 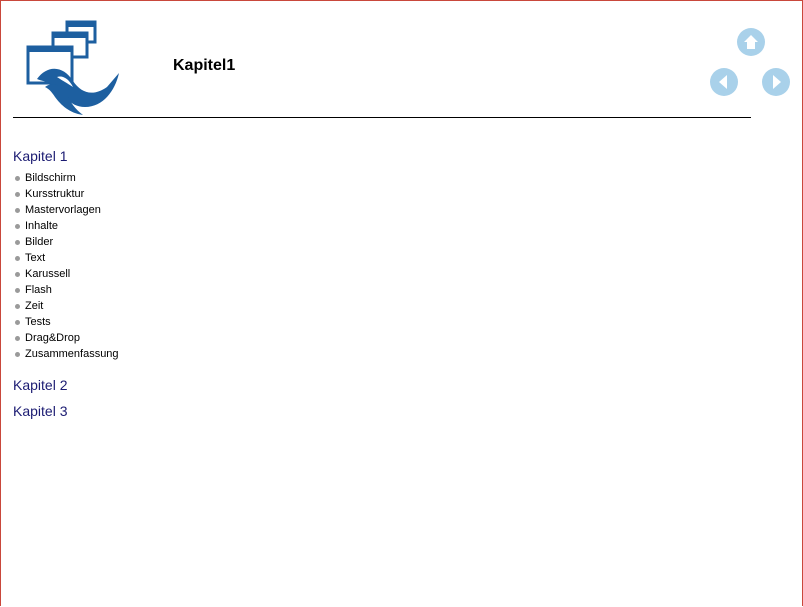 I want to click on list-item-label: Karussell, so click(x=48, y=274).